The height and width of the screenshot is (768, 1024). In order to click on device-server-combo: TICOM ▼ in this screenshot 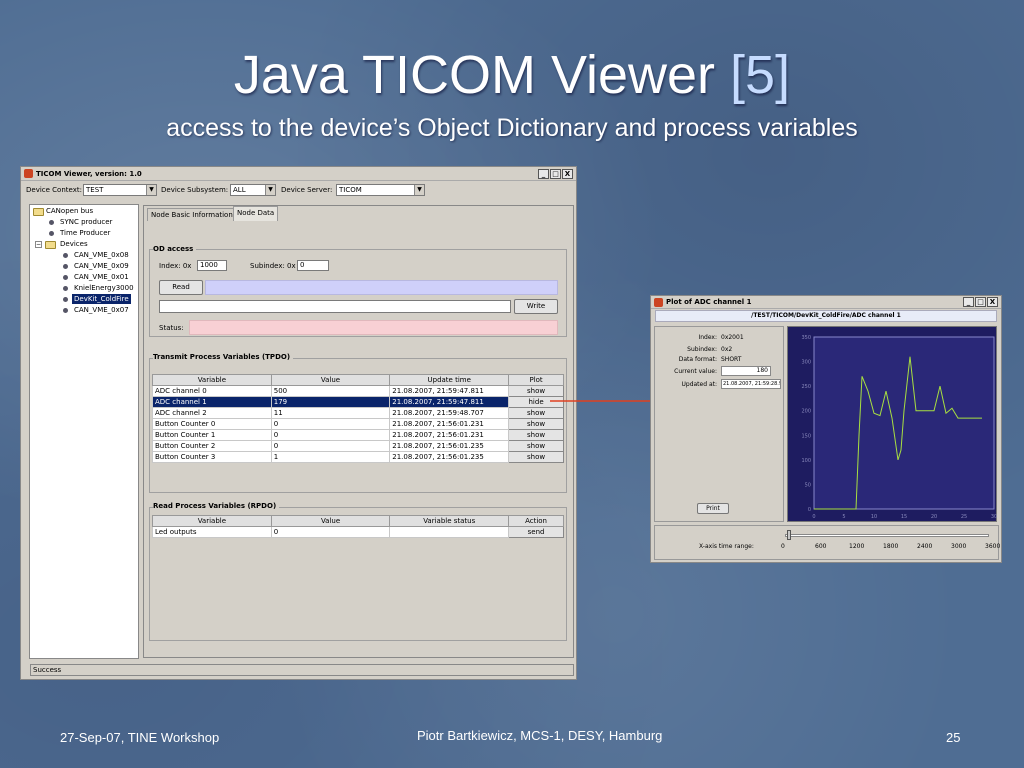, I will do `click(380, 190)`.